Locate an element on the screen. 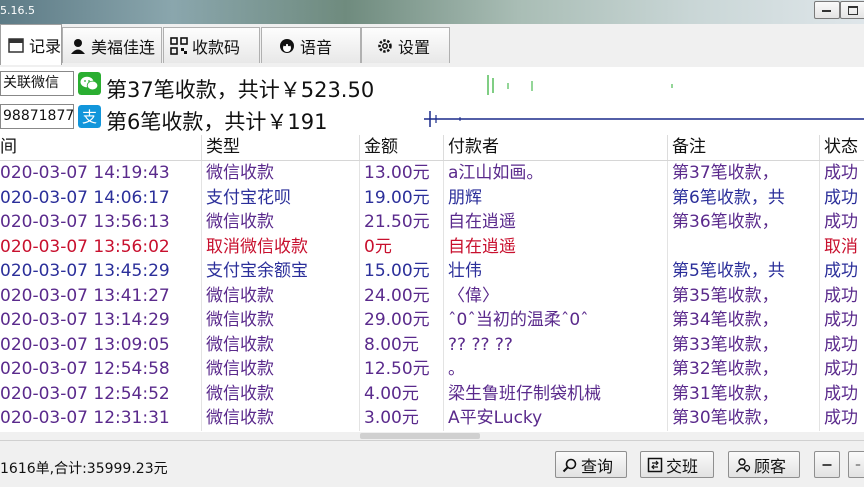  table-row: 020-03-07 13:56:02 取消微信收款 0元 自在逍遥 取消 is located at coordinates (432, 246).